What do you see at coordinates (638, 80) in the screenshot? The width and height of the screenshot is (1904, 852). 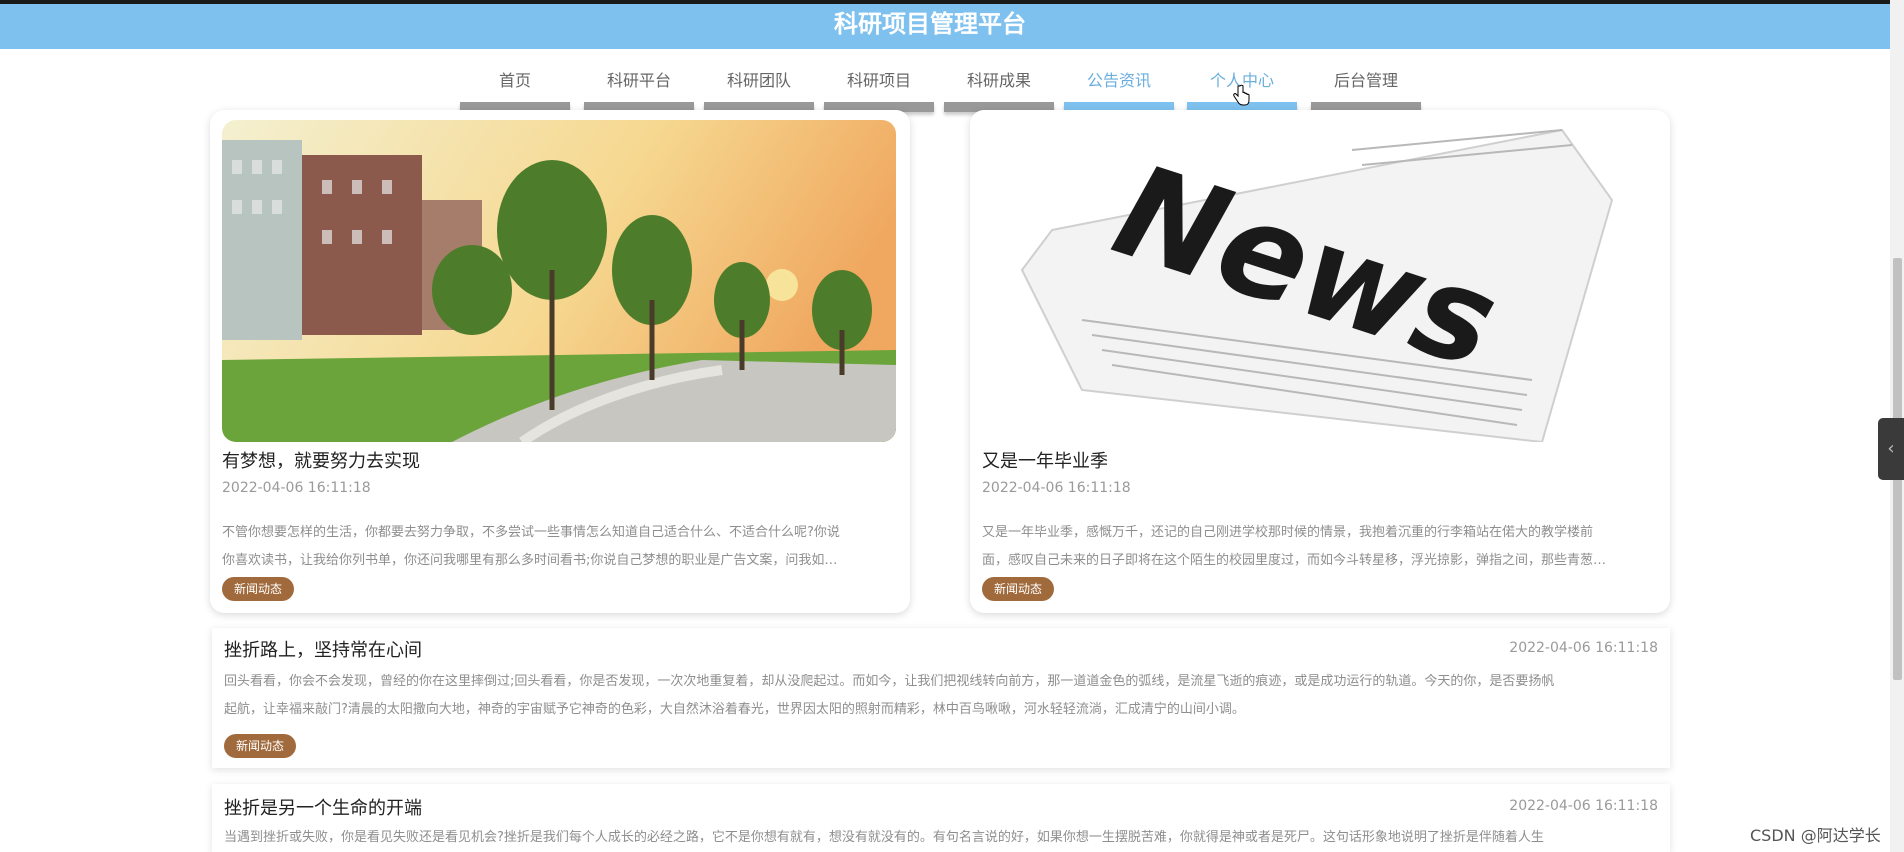 I see `nav-label: 科研平台` at bounding box center [638, 80].